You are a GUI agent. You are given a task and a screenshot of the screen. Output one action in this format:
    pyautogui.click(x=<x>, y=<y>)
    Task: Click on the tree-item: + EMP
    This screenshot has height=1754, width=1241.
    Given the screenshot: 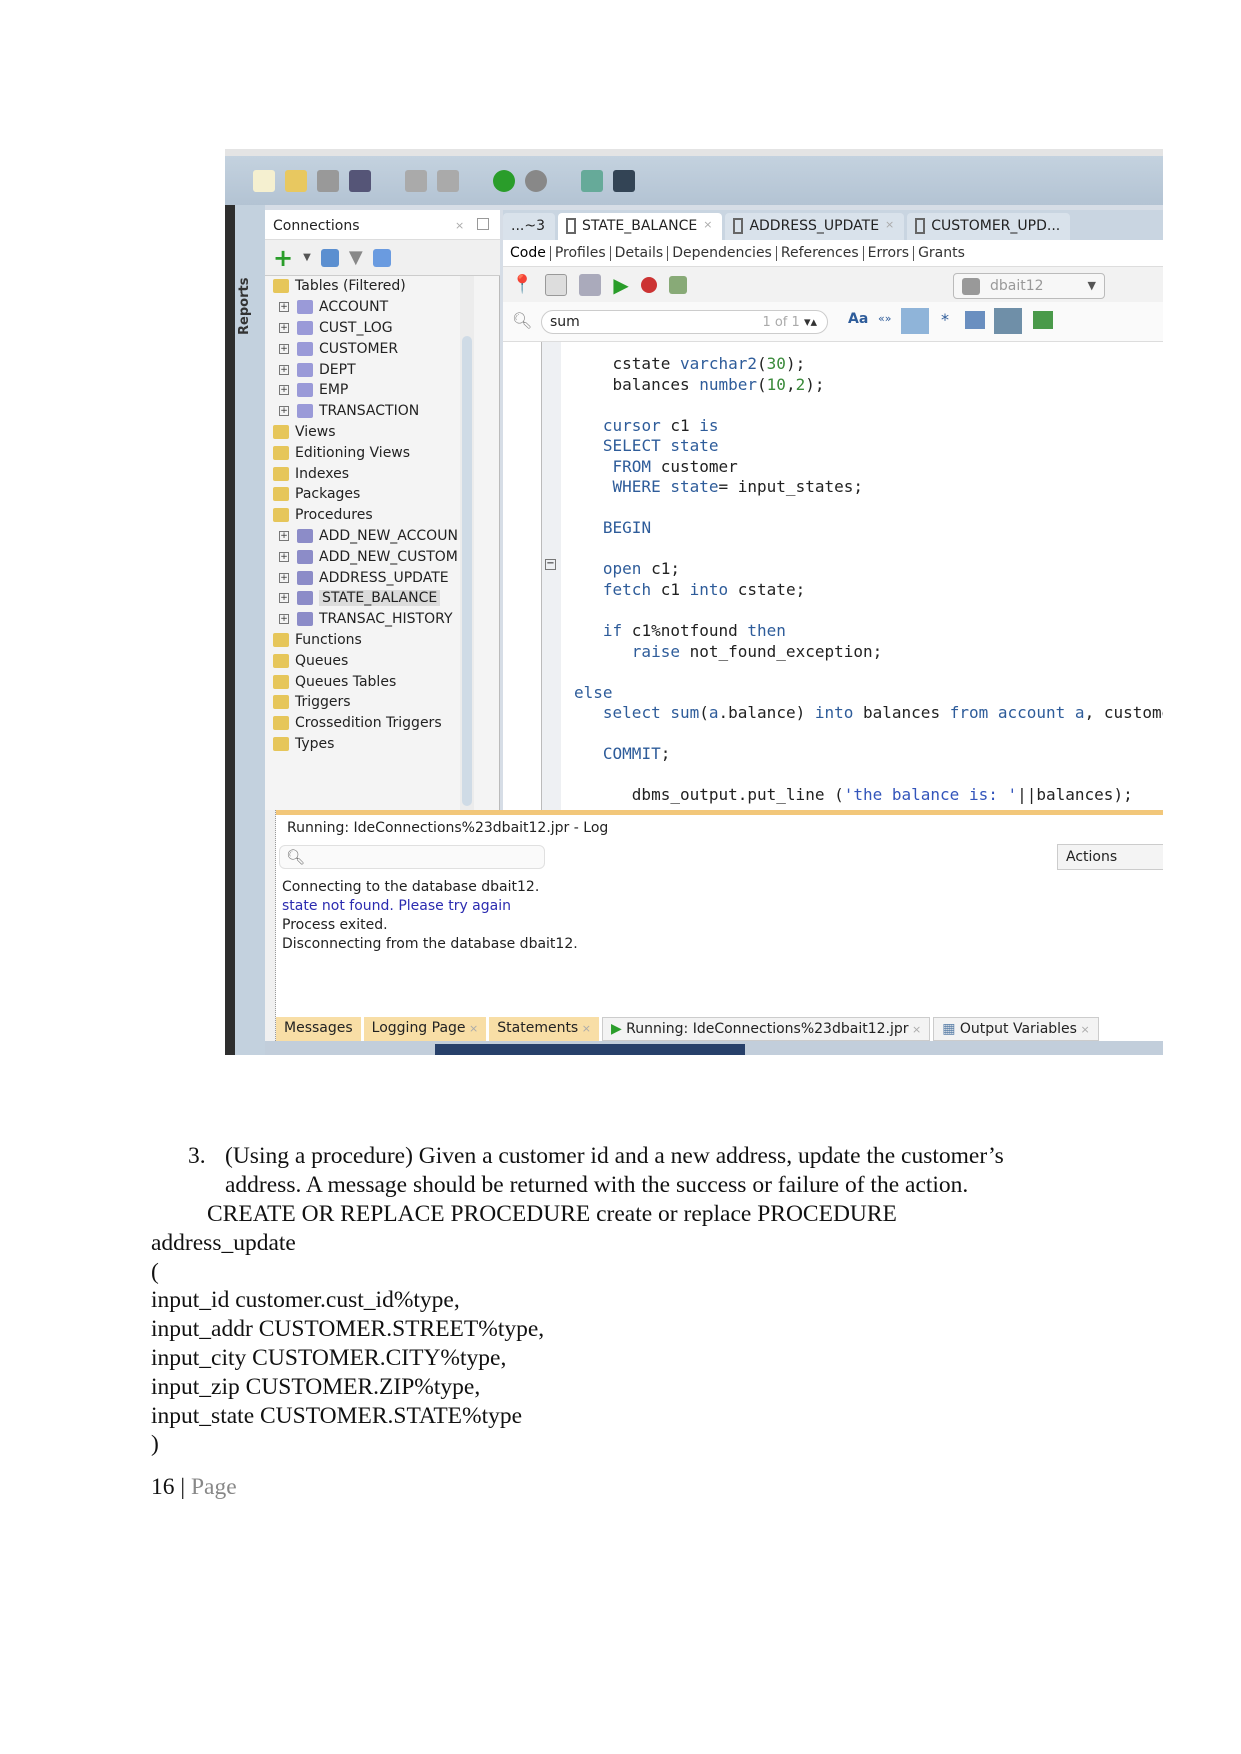 What is the action you would take?
    pyautogui.click(x=313, y=390)
    